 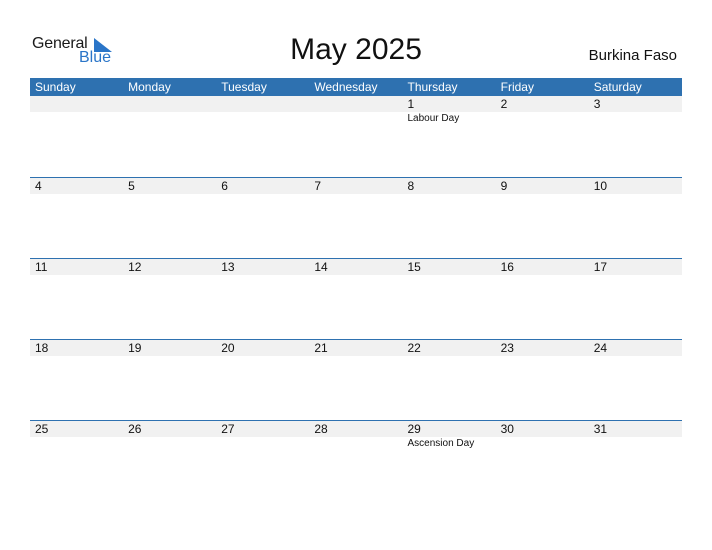 I want to click on day-number: 30, so click(x=507, y=429).